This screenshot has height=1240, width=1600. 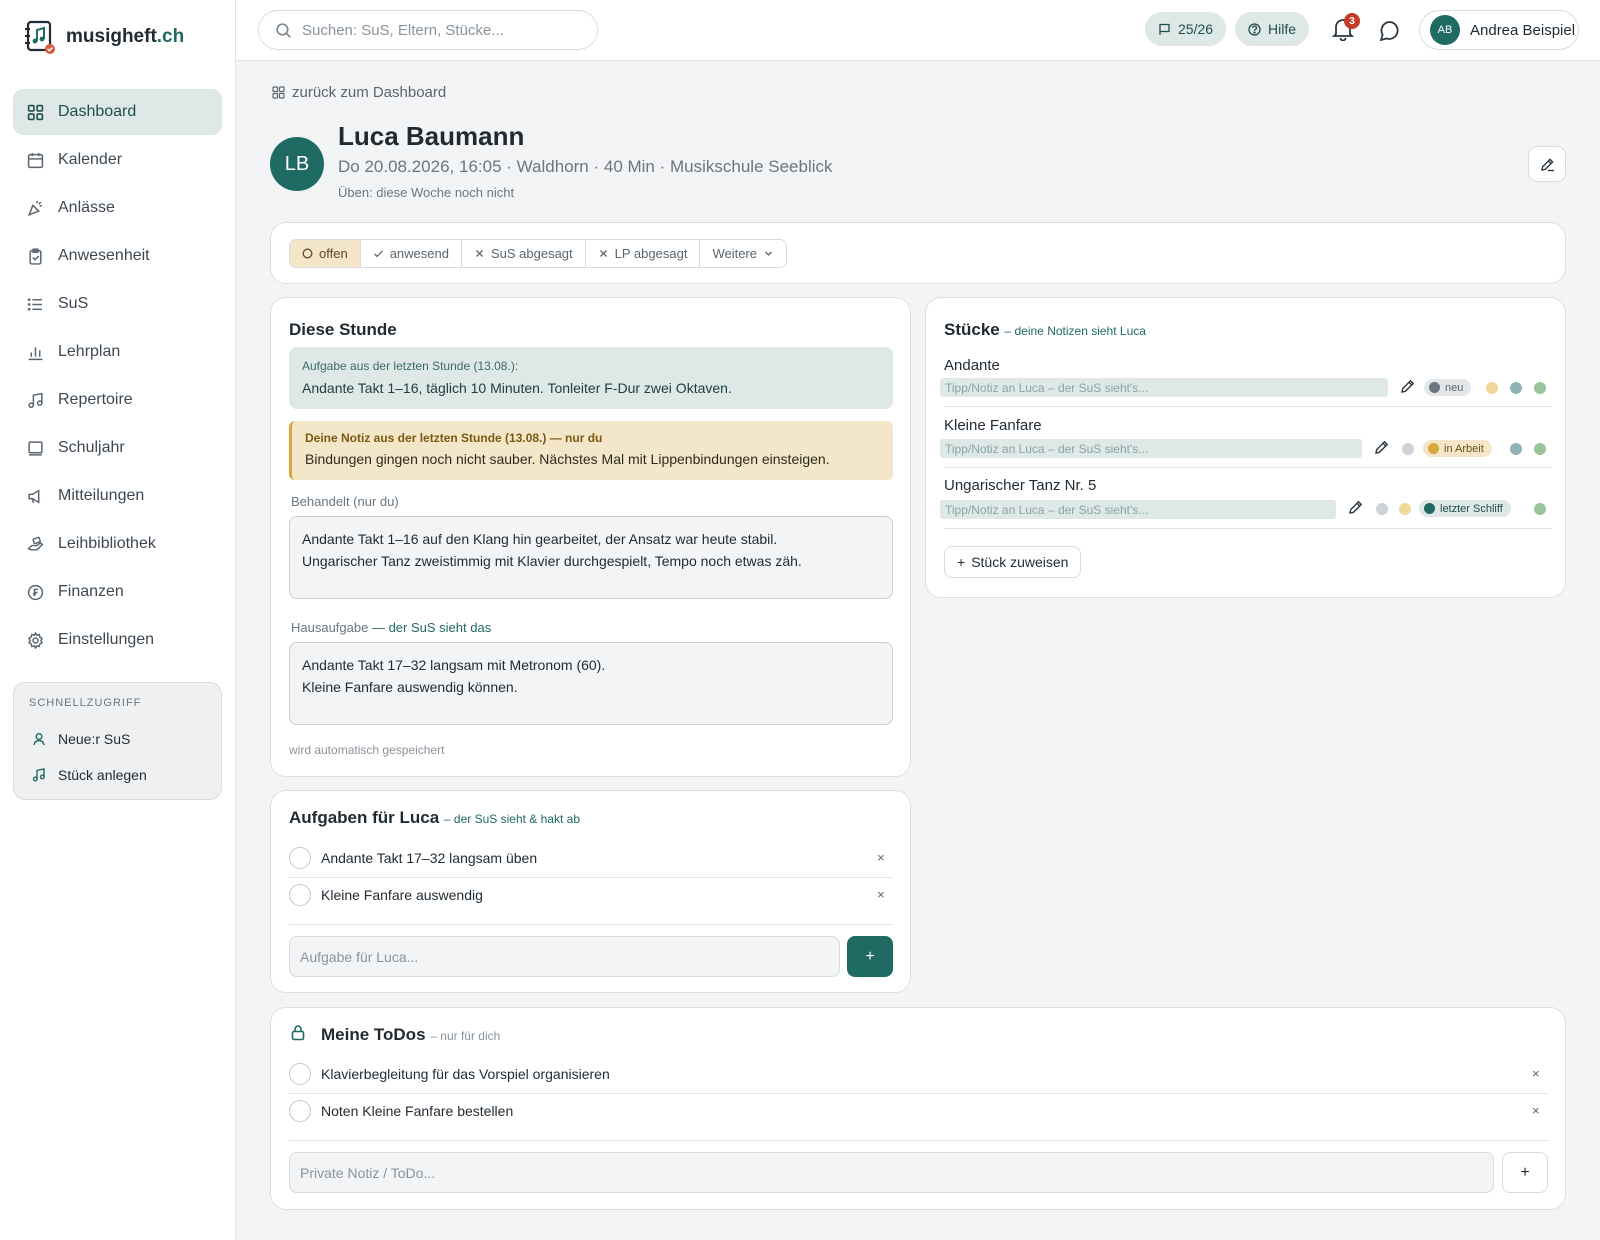 I want to click on help-button: Hilfe, so click(x=1272, y=29).